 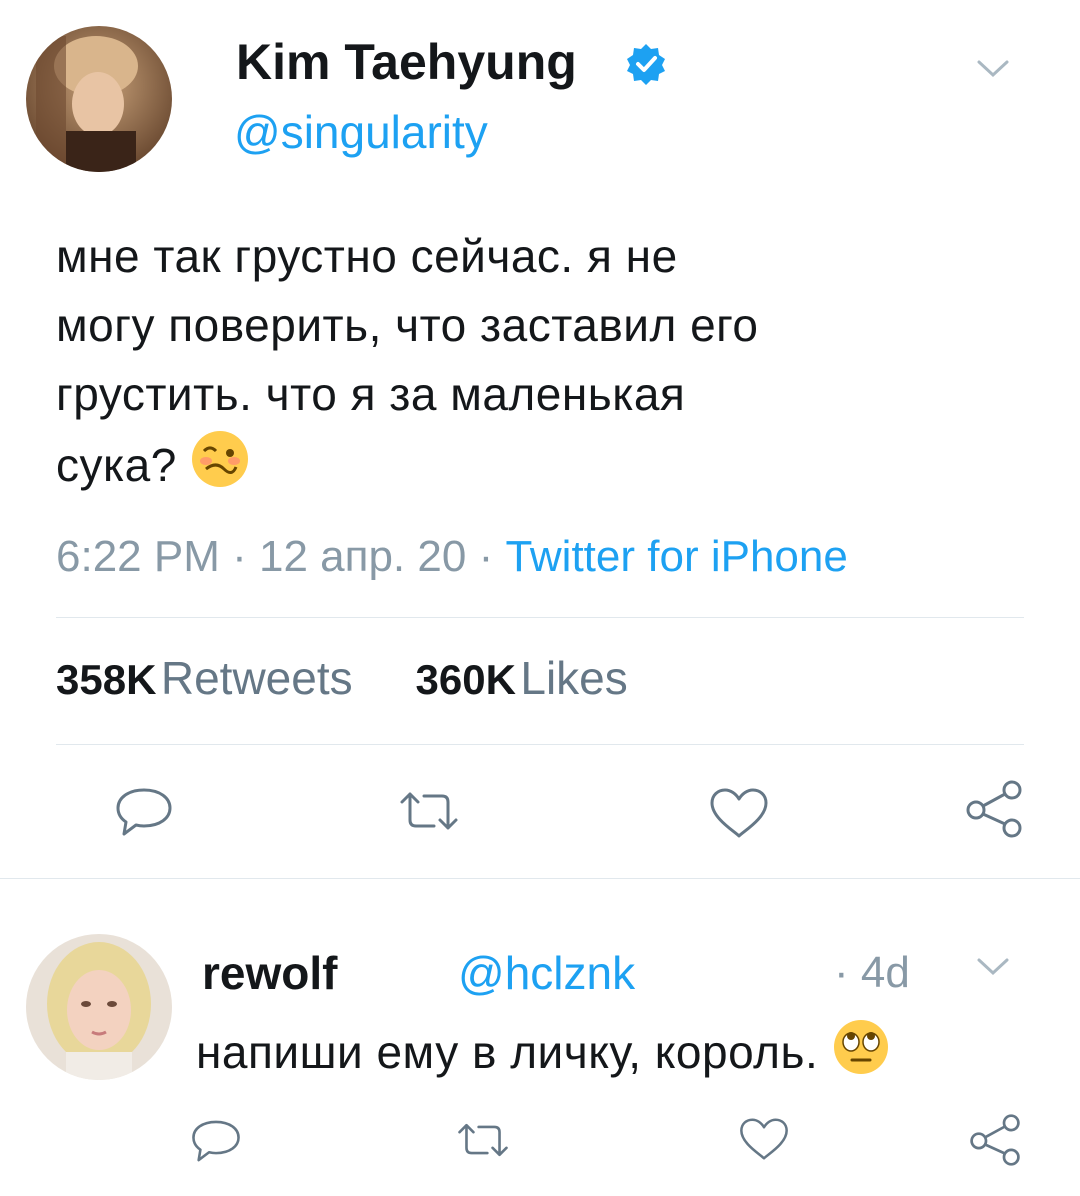 What do you see at coordinates (220, 468) in the screenshot?
I see `woozy-face-emoji` at bounding box center [220, 468].